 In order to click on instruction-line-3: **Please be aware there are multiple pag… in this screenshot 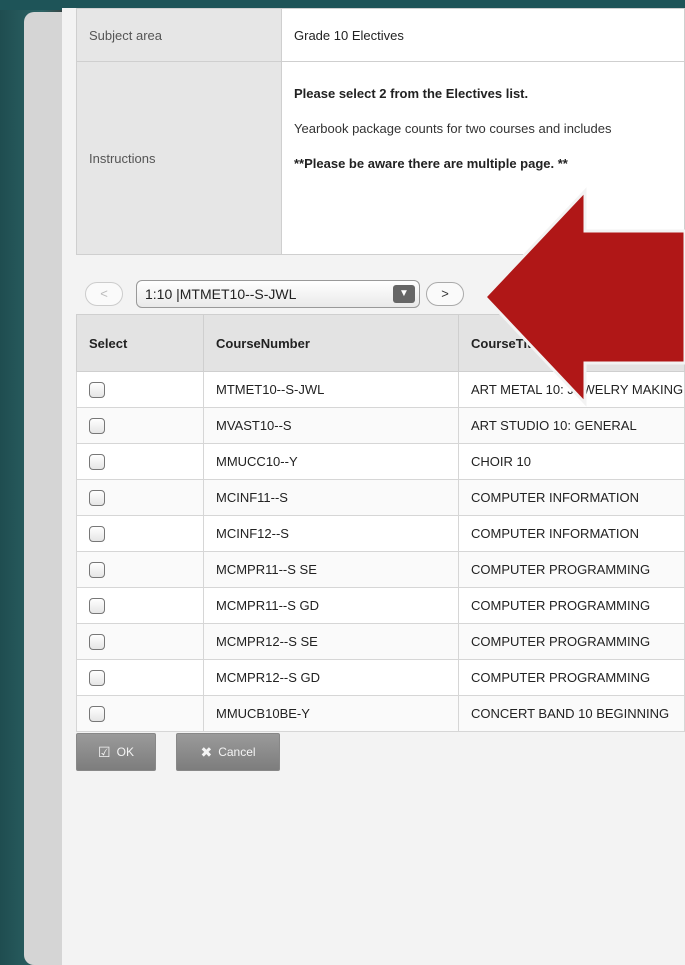, I will do `click(431, 163)`.